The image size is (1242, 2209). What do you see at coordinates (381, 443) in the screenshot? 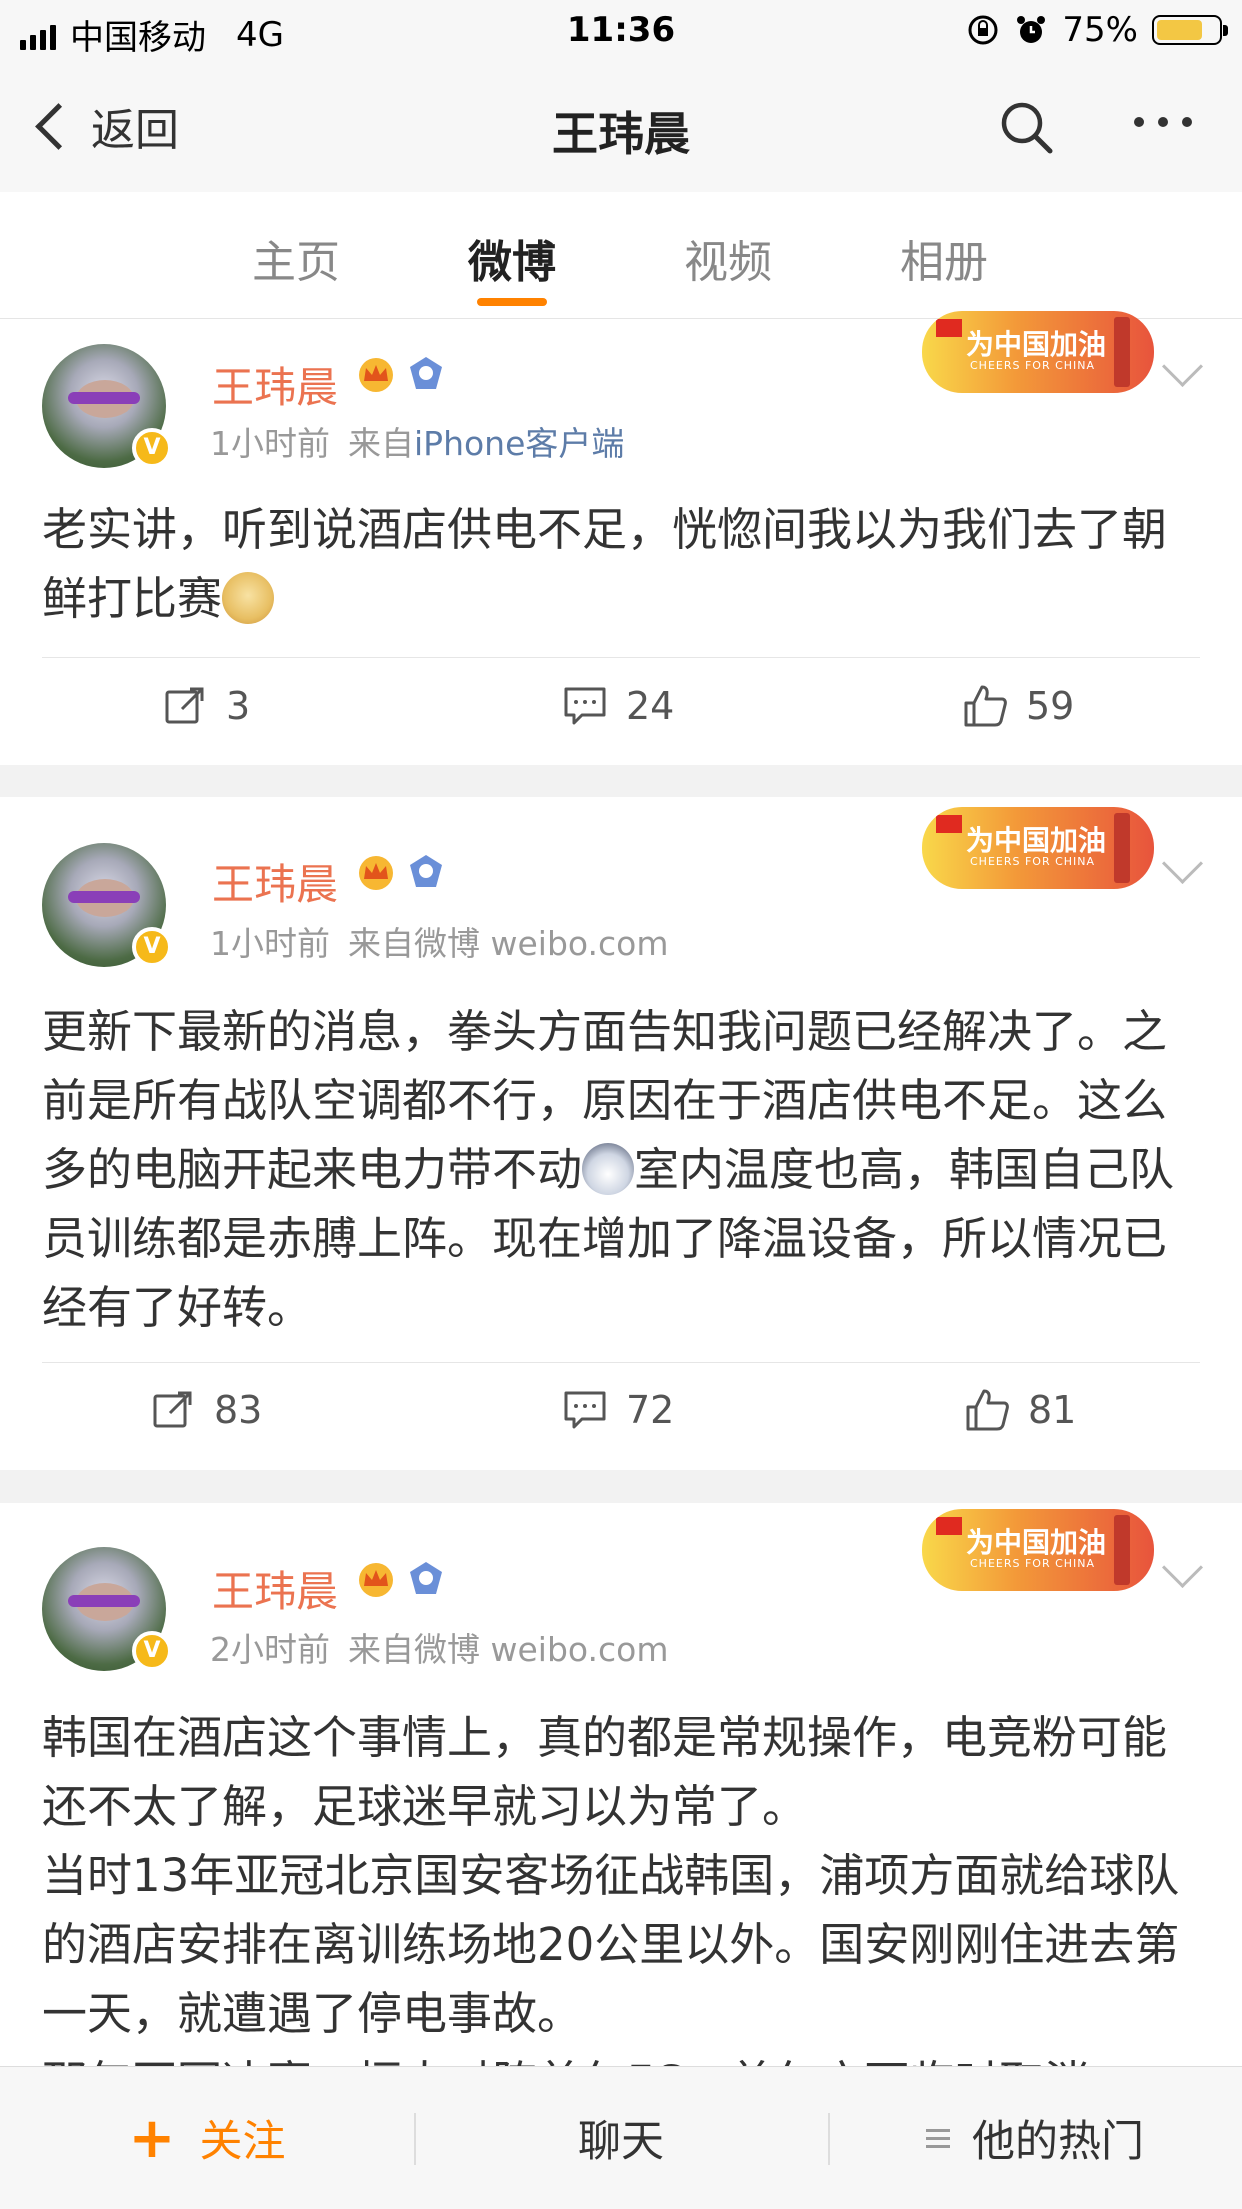
I see `post-source-prefix: 来自` at bounding box center [381, 443].